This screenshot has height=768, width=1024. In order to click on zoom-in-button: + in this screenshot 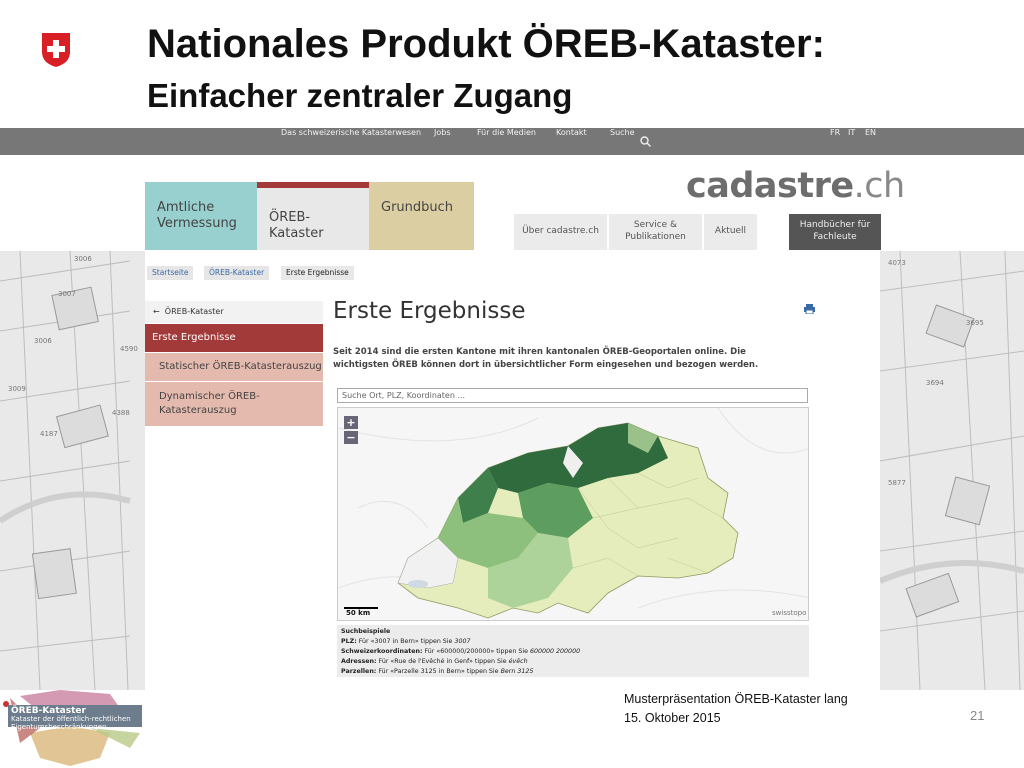, I will do `click(351, 422)`.